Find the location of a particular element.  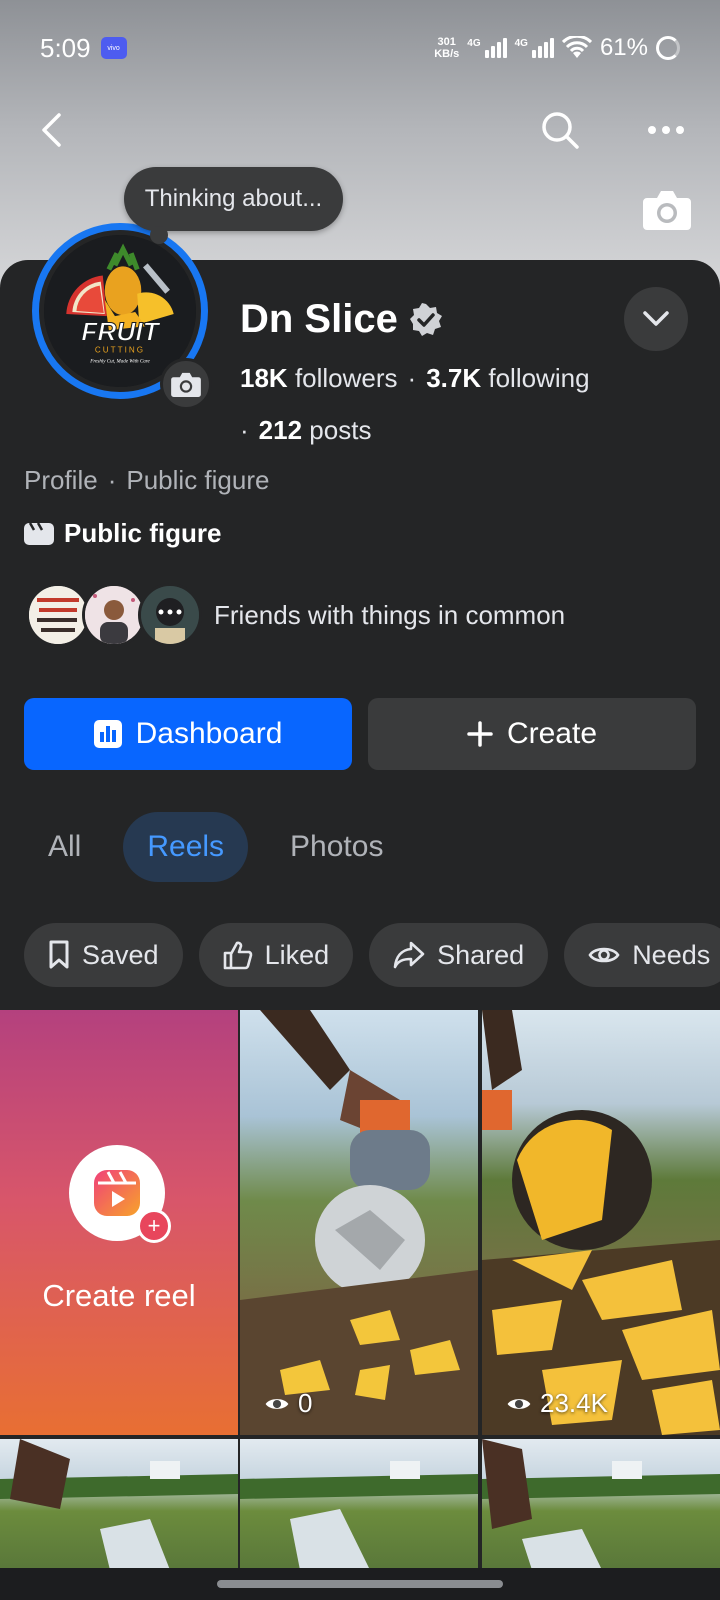

logo-tagline: Freshly Cut, Made With Care is located at coordinates (119, 362).